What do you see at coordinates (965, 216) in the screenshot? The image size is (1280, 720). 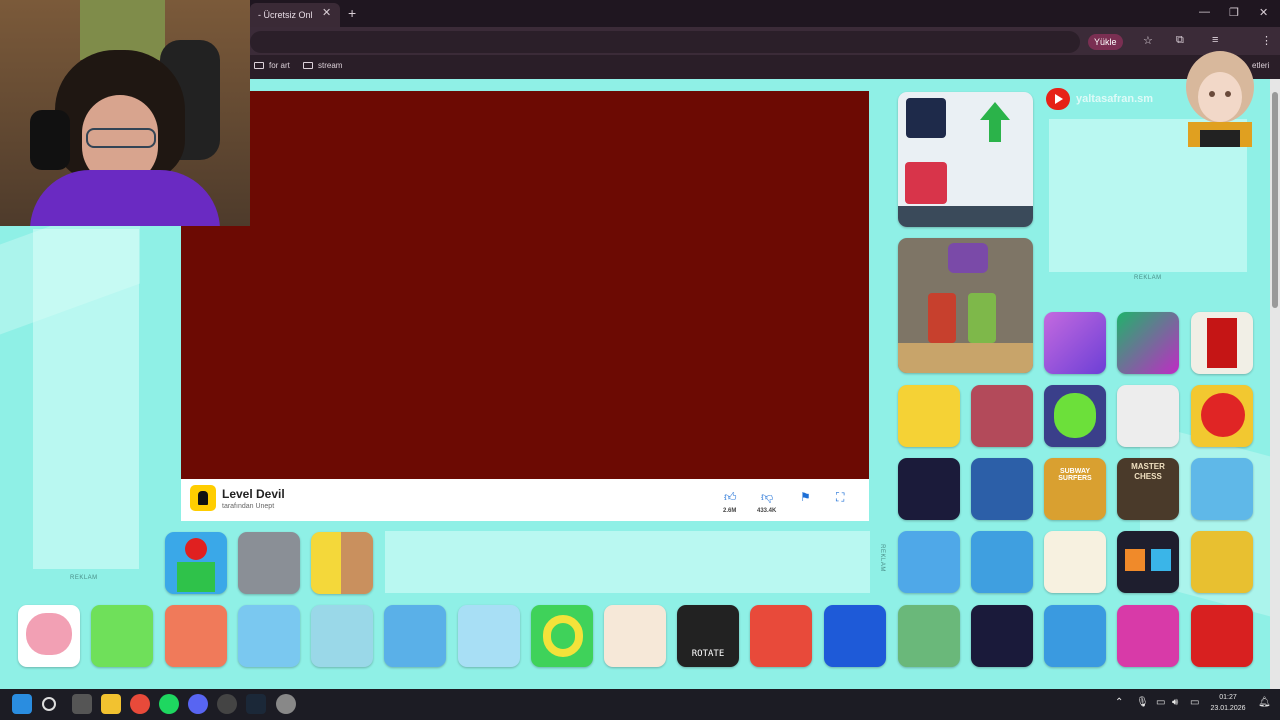 I see `floor` at bounding box center [965, 216].